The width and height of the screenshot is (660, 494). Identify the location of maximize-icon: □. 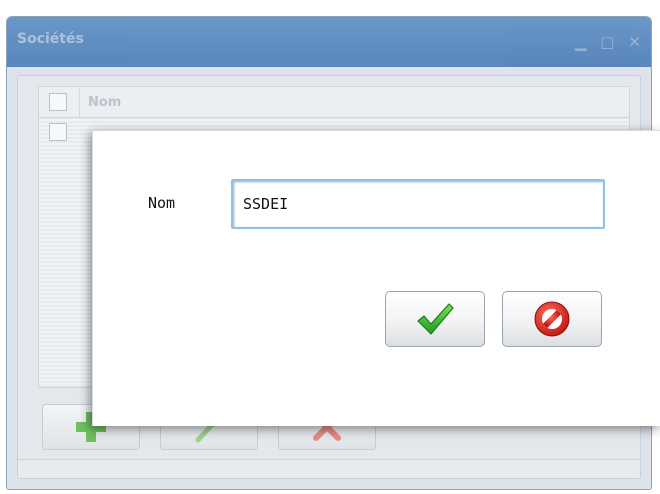
(607, 42).